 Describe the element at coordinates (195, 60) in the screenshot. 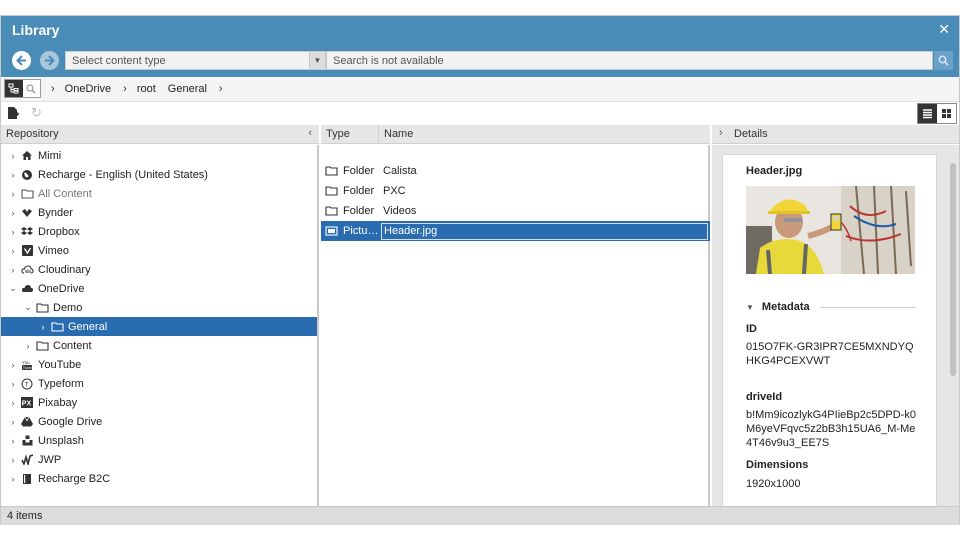

I see `content-type-select: Select content type ▼` at that location.